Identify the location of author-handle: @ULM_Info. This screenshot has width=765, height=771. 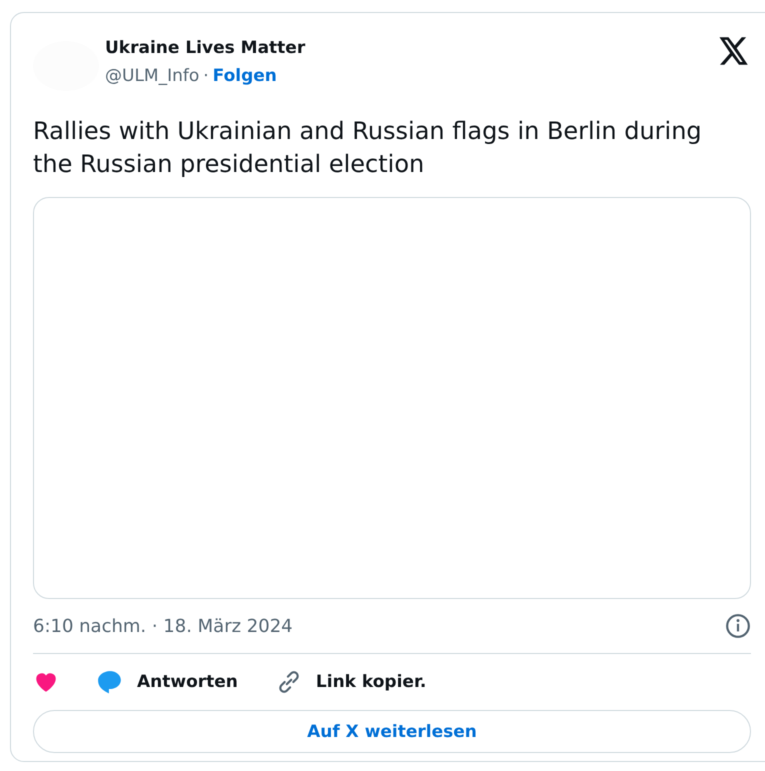
(152, 76).